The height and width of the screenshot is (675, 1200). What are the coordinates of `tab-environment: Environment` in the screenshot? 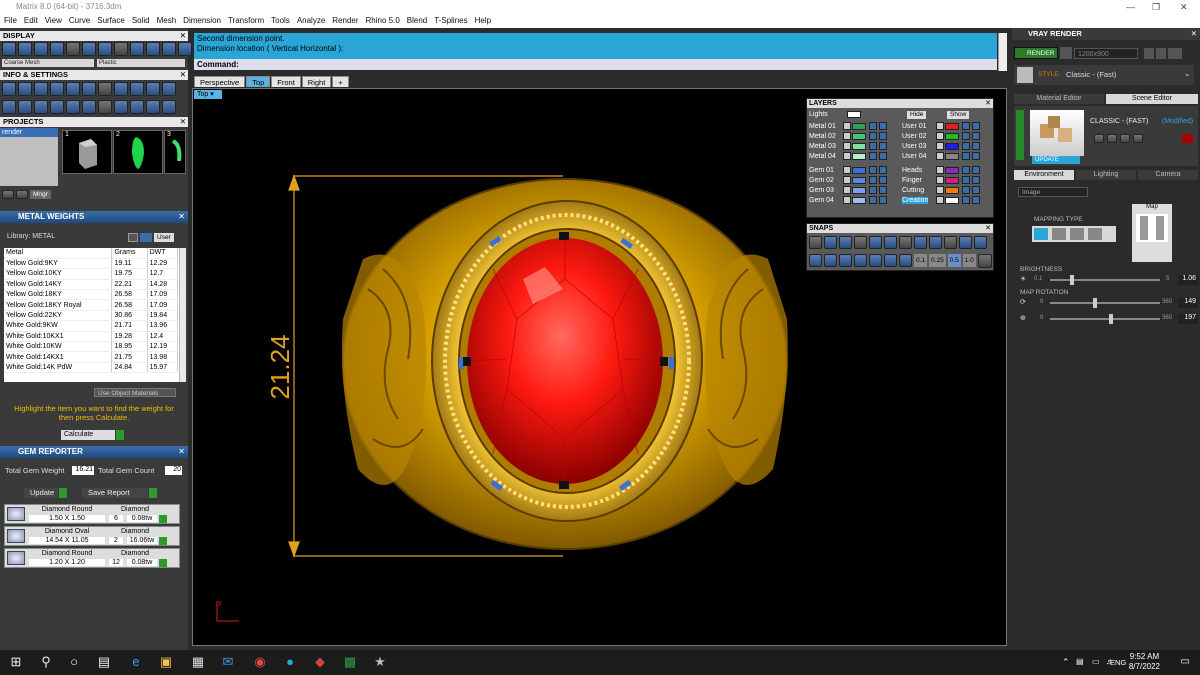 It's located at (1044, 175).